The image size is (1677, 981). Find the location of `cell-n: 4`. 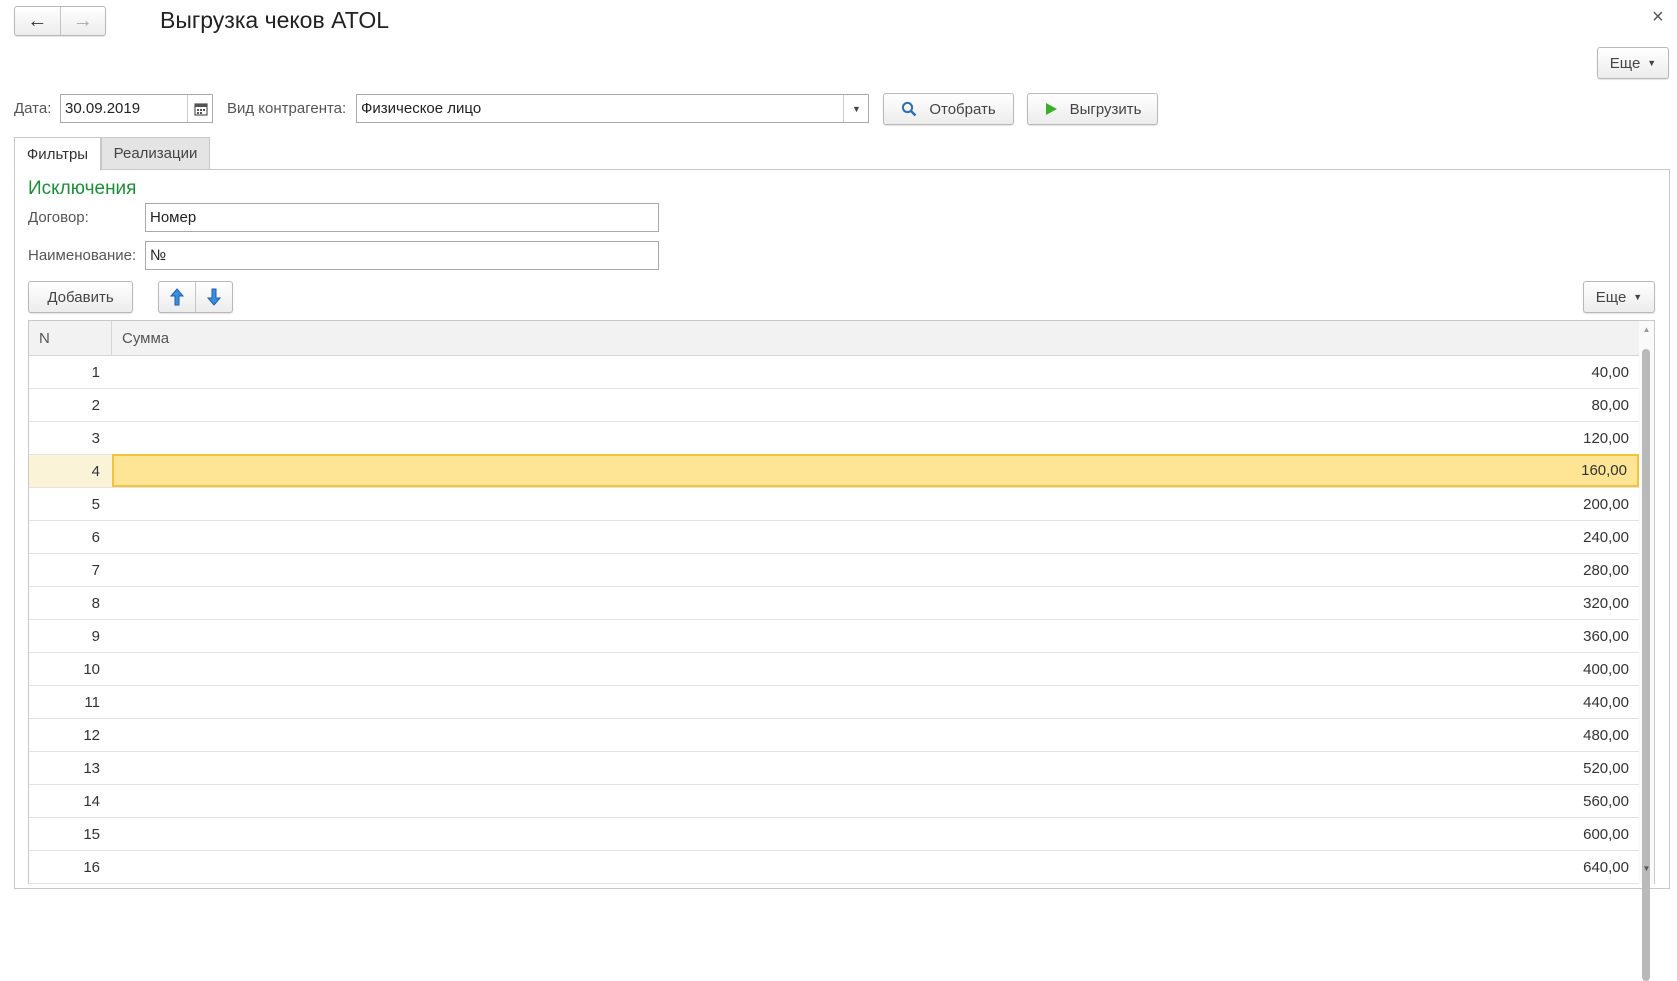

cell-n: 4 is located at coordinates (70, 471).